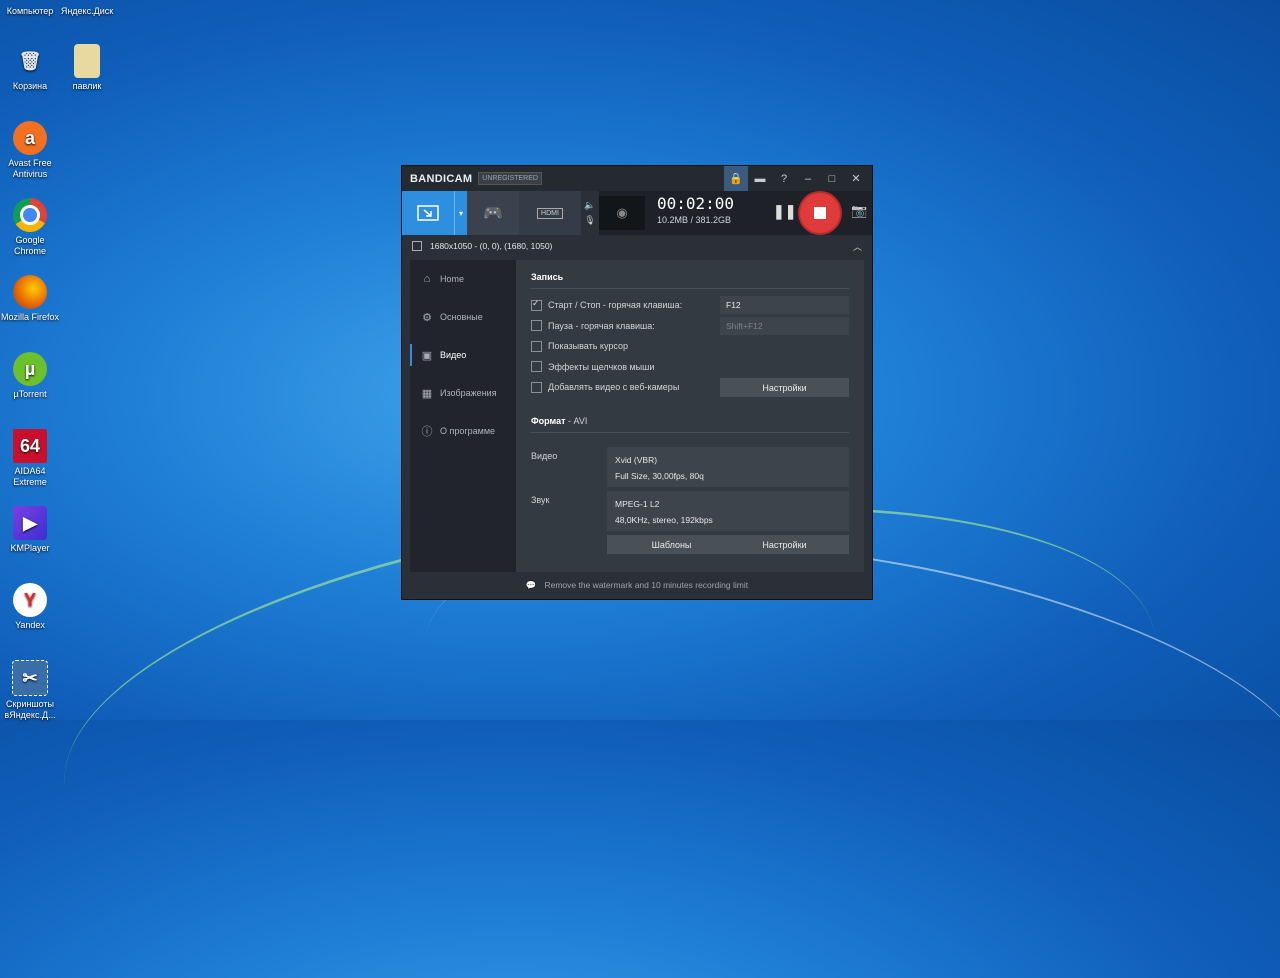 The height and width of the screenshot is (978, 1280). I want to click on desktop-icon-utorrent: µ µTorrent, so click(30, 376).